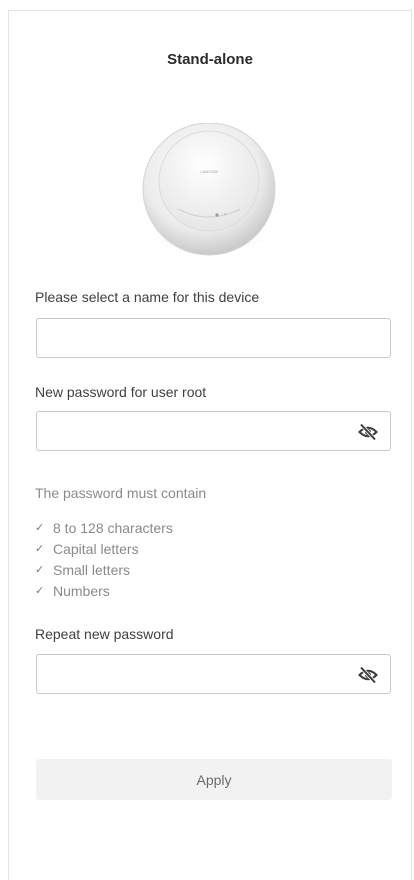 The height and width of the screenshot is (880, 414). Describe the element at coordinates (121, 392) in the screenshot. I see `new-password-label: New password for user root` at that location.